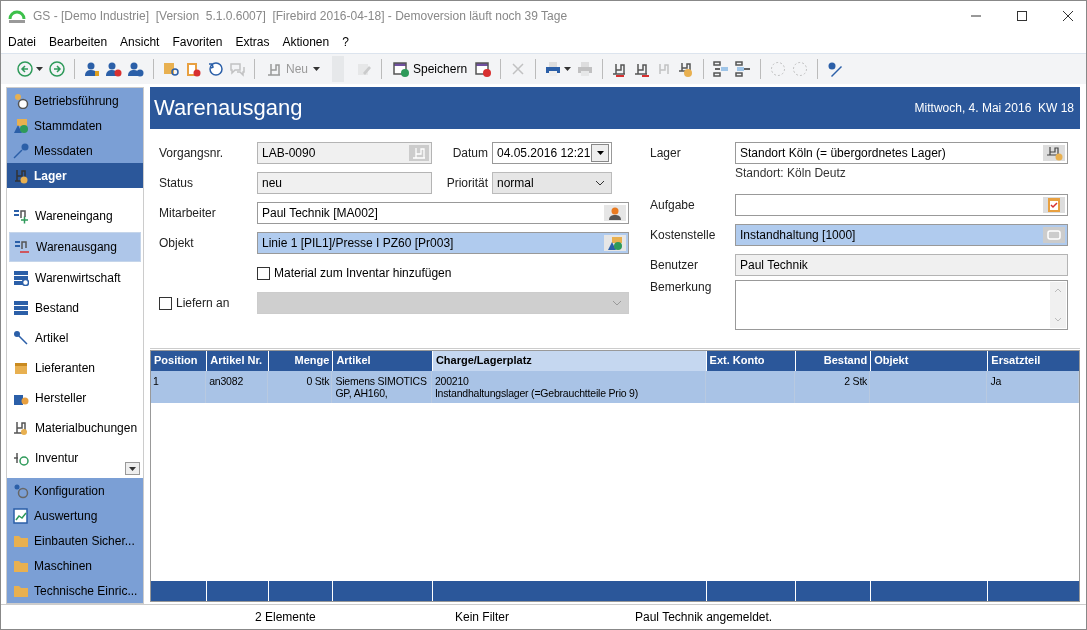 This screenshot has height=630, width=1087. I want to click on server-icon, so click(21, 278).